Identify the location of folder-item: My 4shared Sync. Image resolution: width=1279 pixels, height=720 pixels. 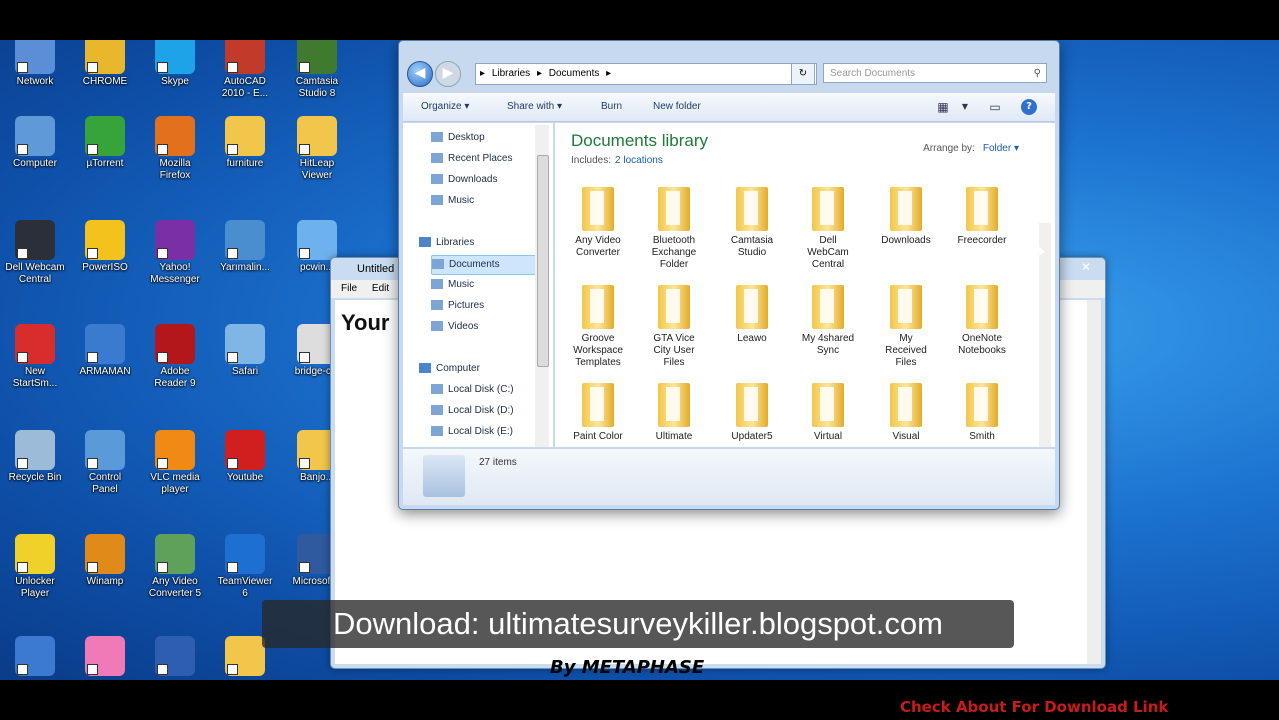
(828, 321).